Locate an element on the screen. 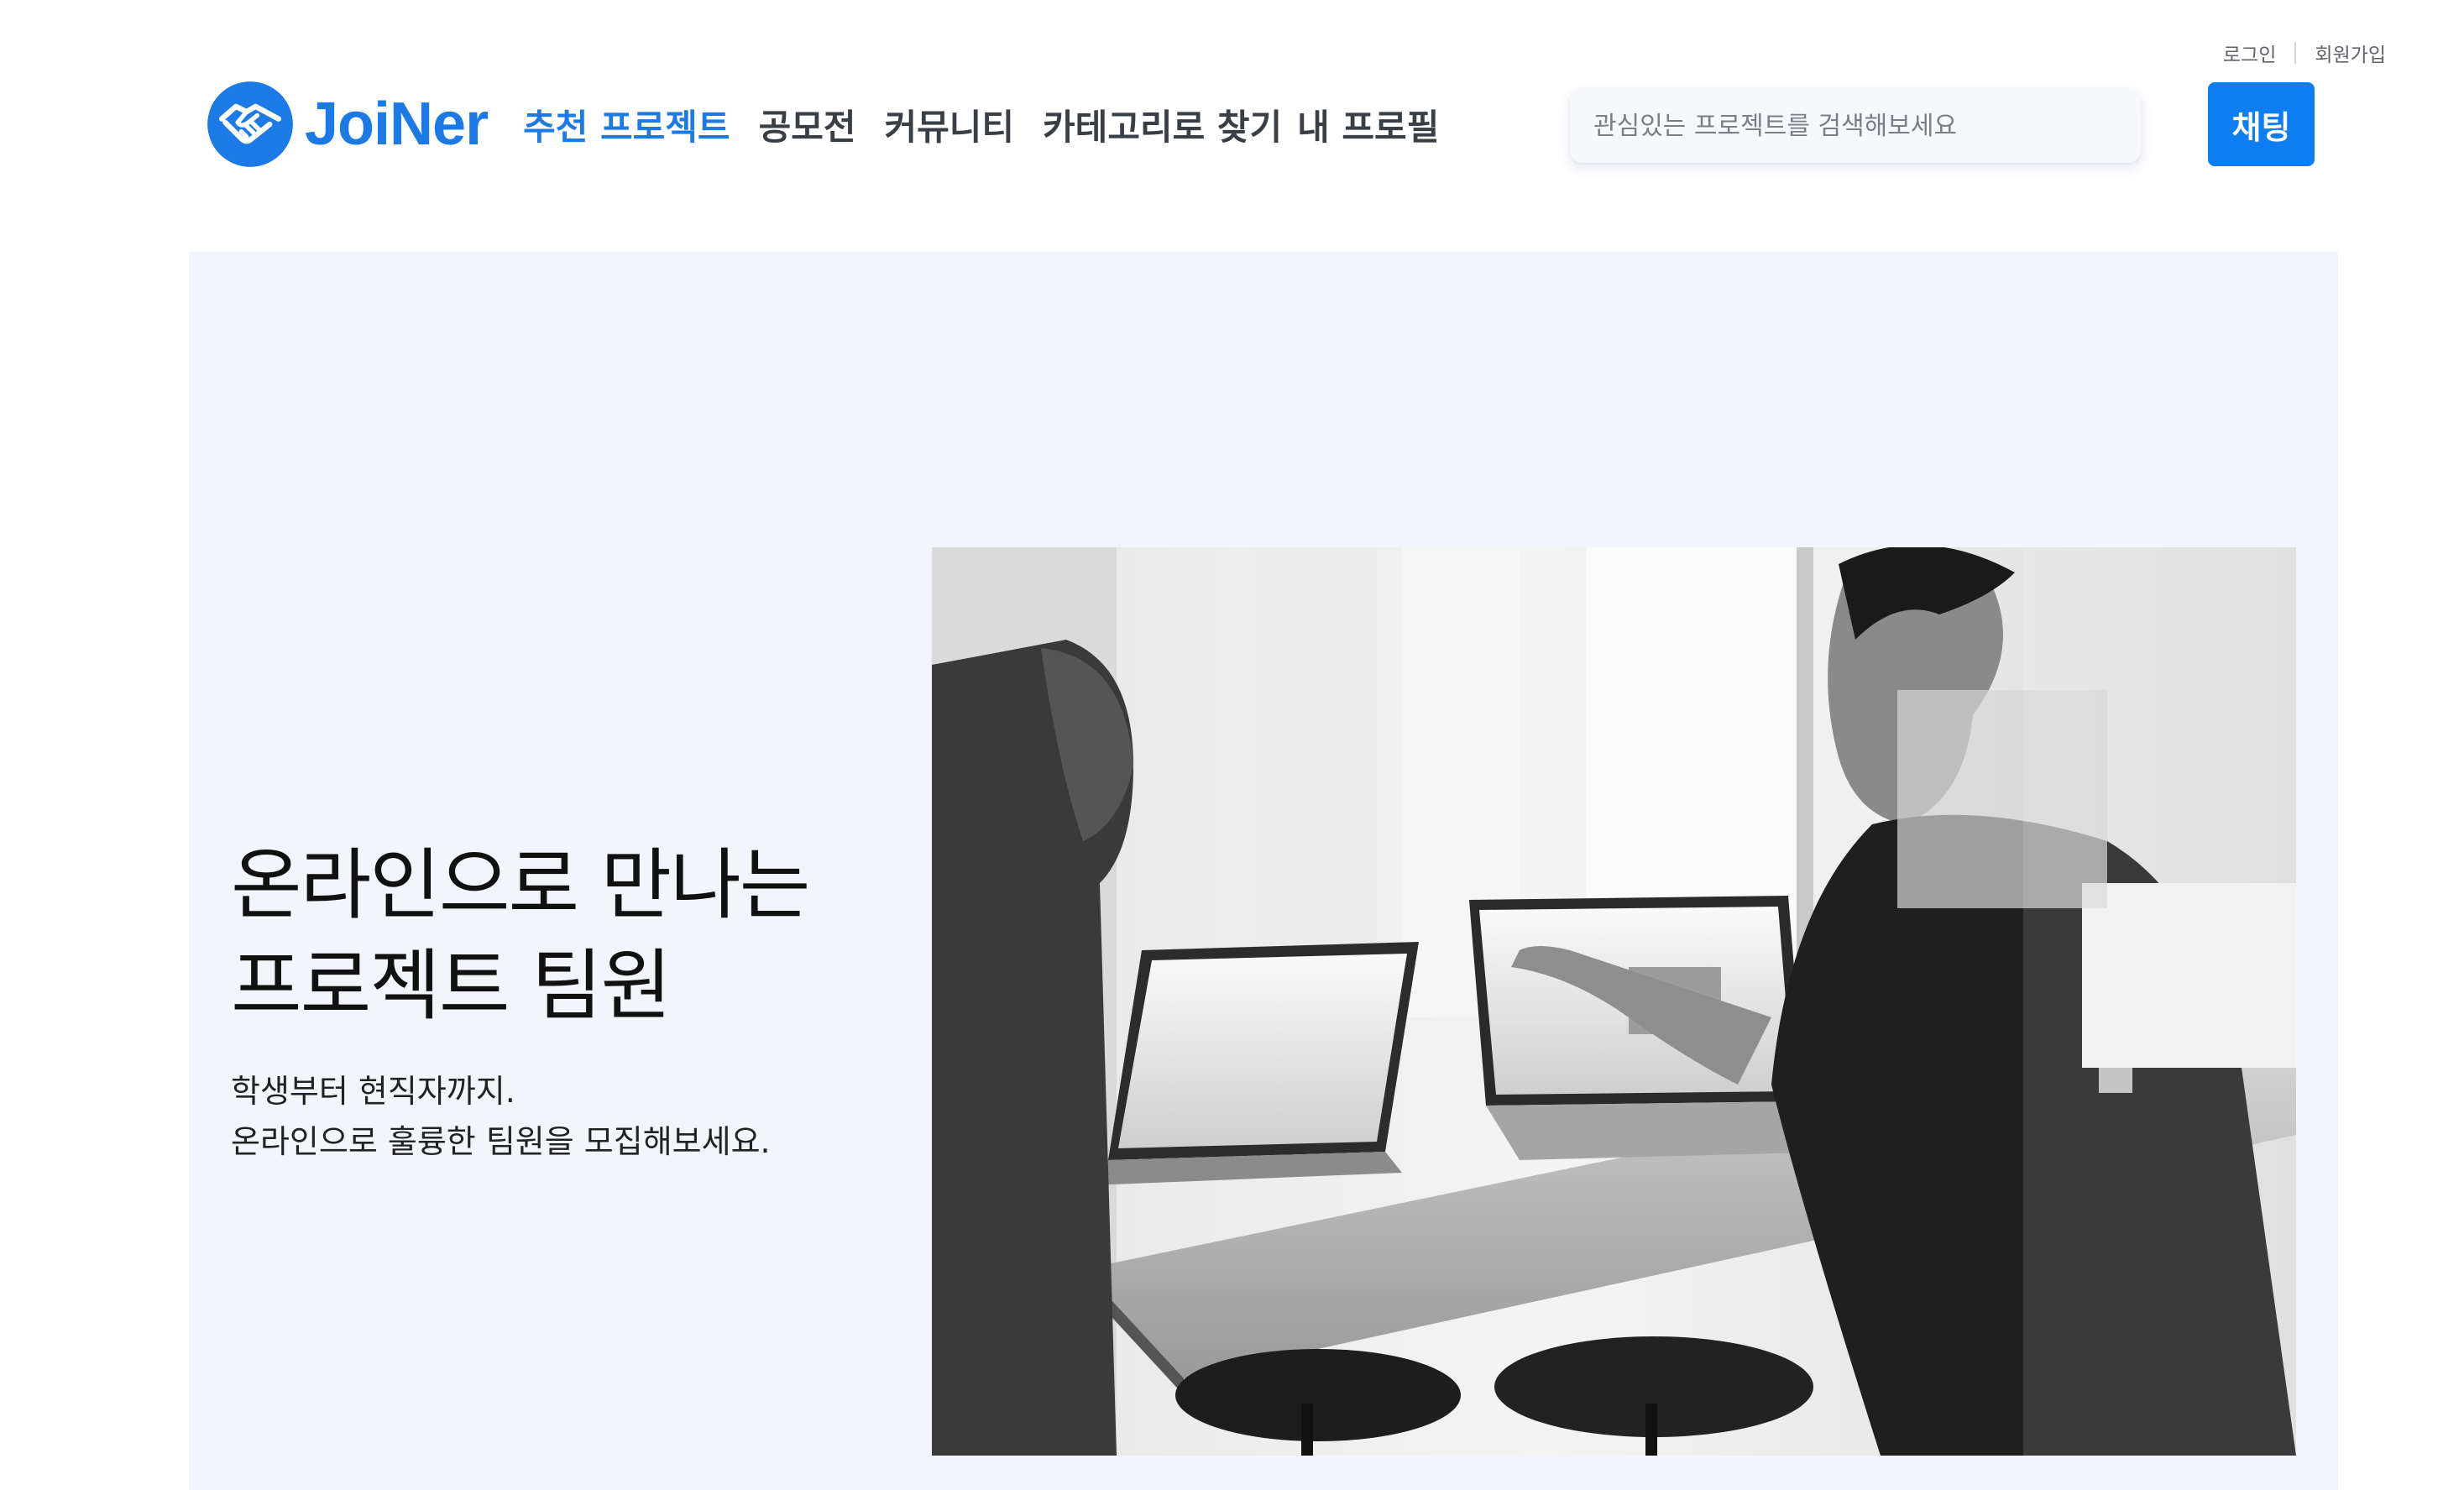 Image resolution: width=2464 pixels, height=1490 pixels. nav-item-contests: 공모전 is located at coordinates (807, 124).